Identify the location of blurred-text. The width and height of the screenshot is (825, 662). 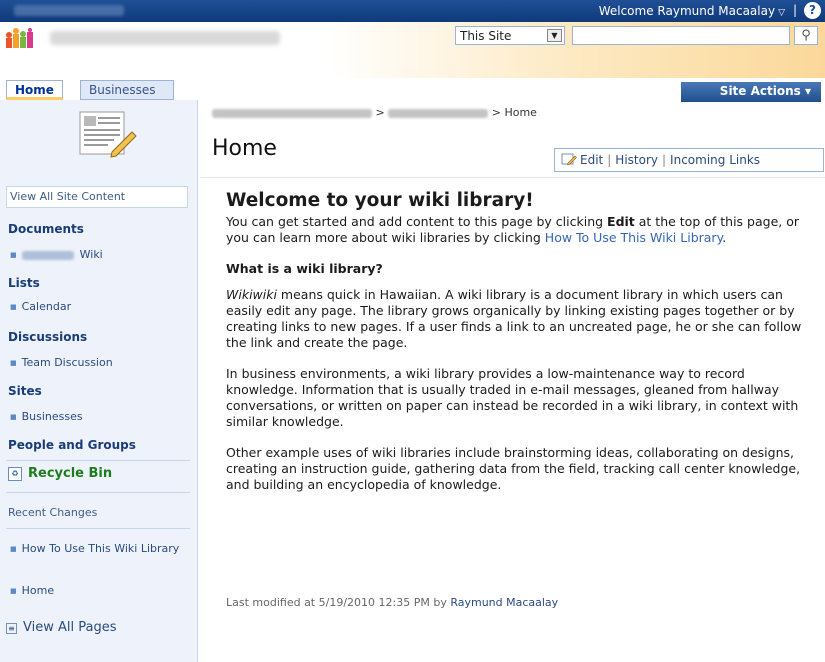
(47, 255).